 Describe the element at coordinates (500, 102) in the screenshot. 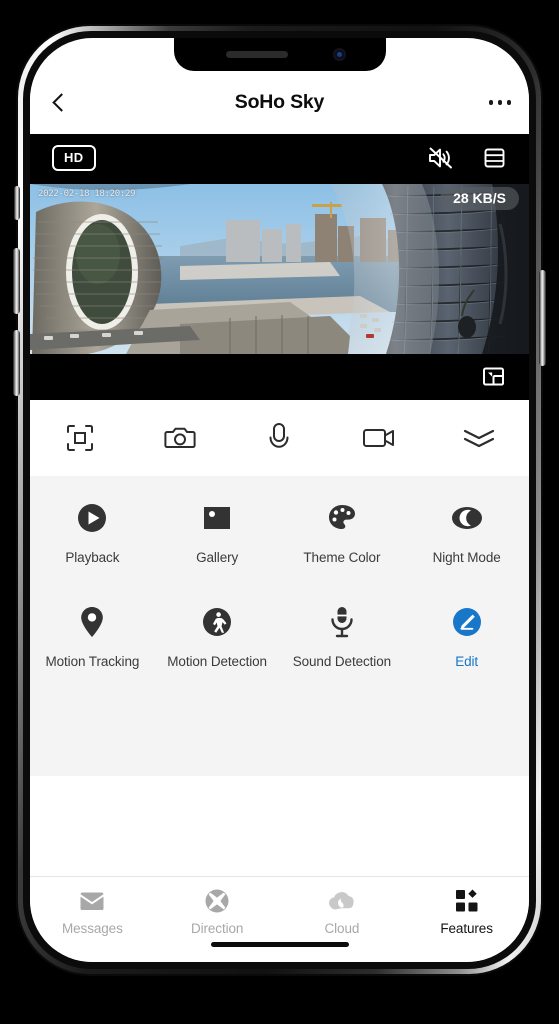

I see `more-options-button` at that location.